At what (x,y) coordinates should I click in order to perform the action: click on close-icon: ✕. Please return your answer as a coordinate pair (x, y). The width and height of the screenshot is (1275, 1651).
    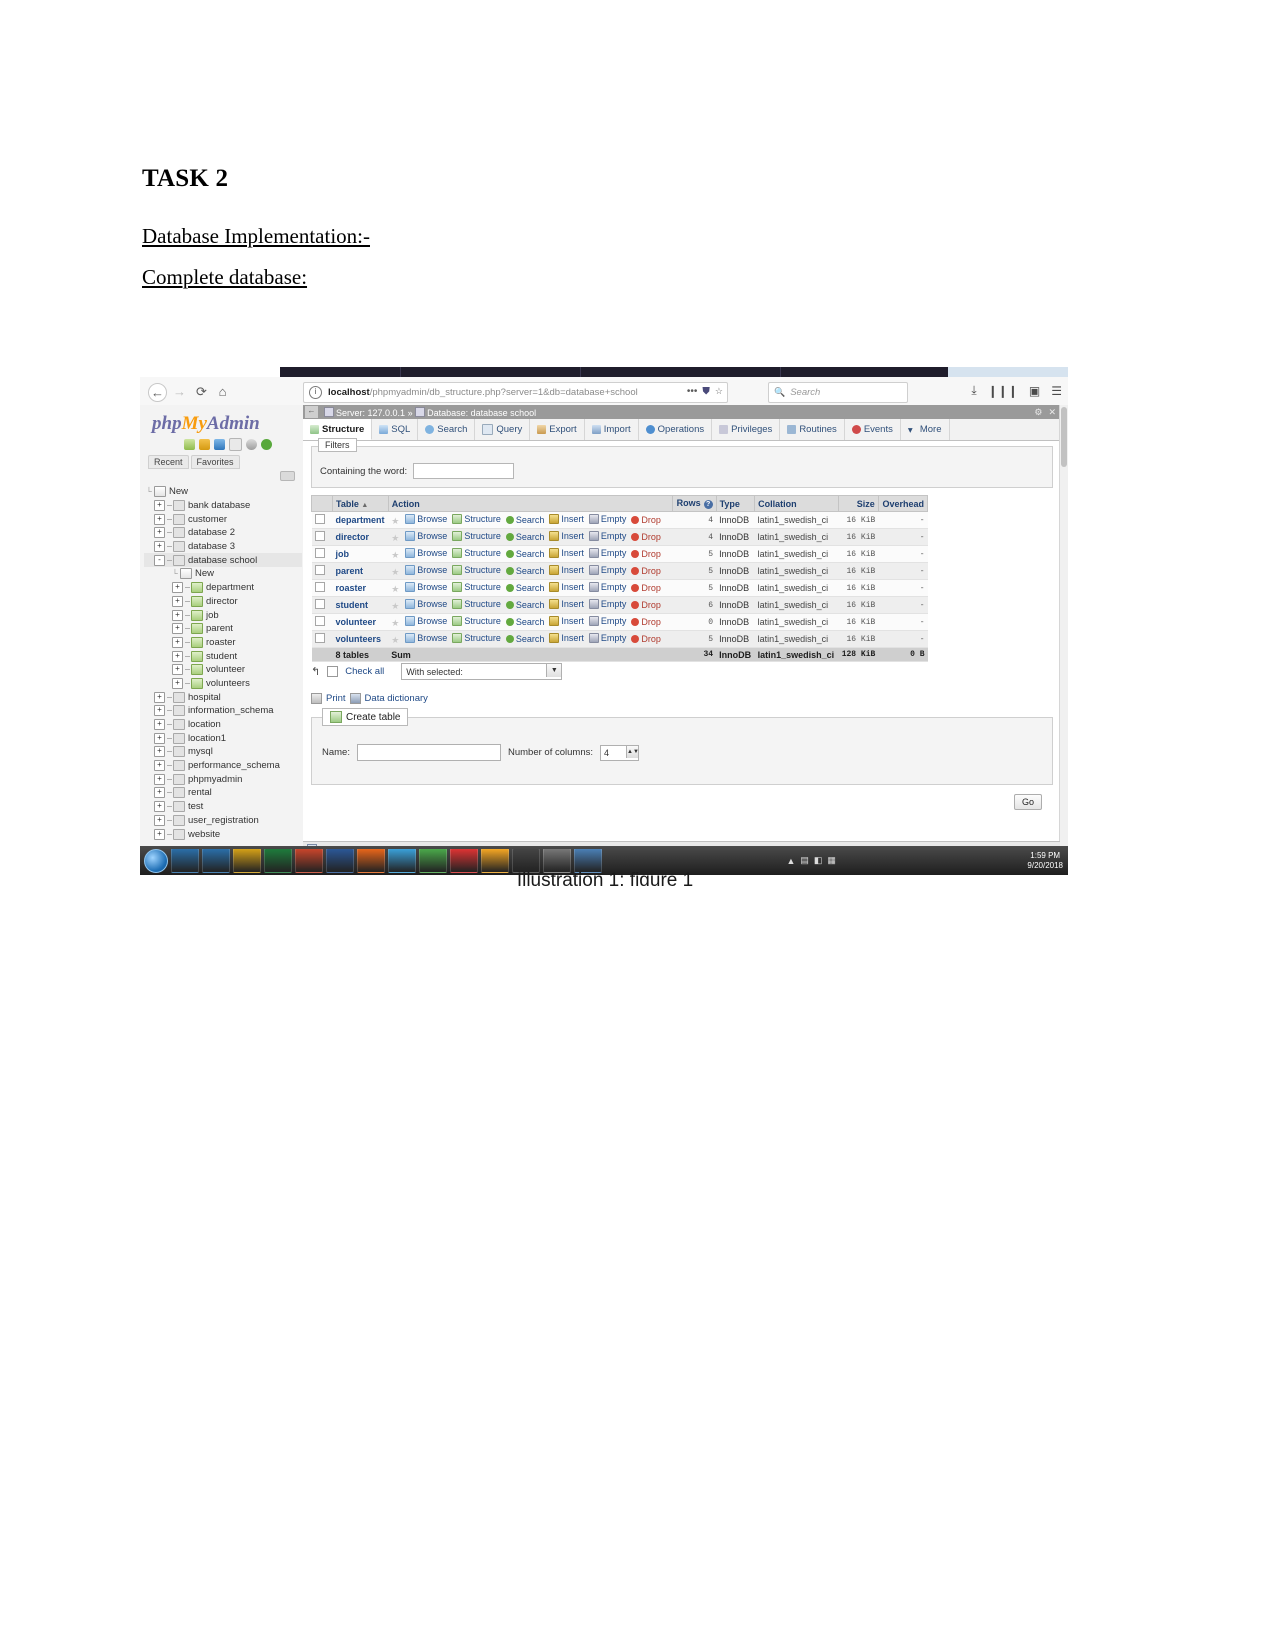
    Looking at the image, I should click on (1052, 412).